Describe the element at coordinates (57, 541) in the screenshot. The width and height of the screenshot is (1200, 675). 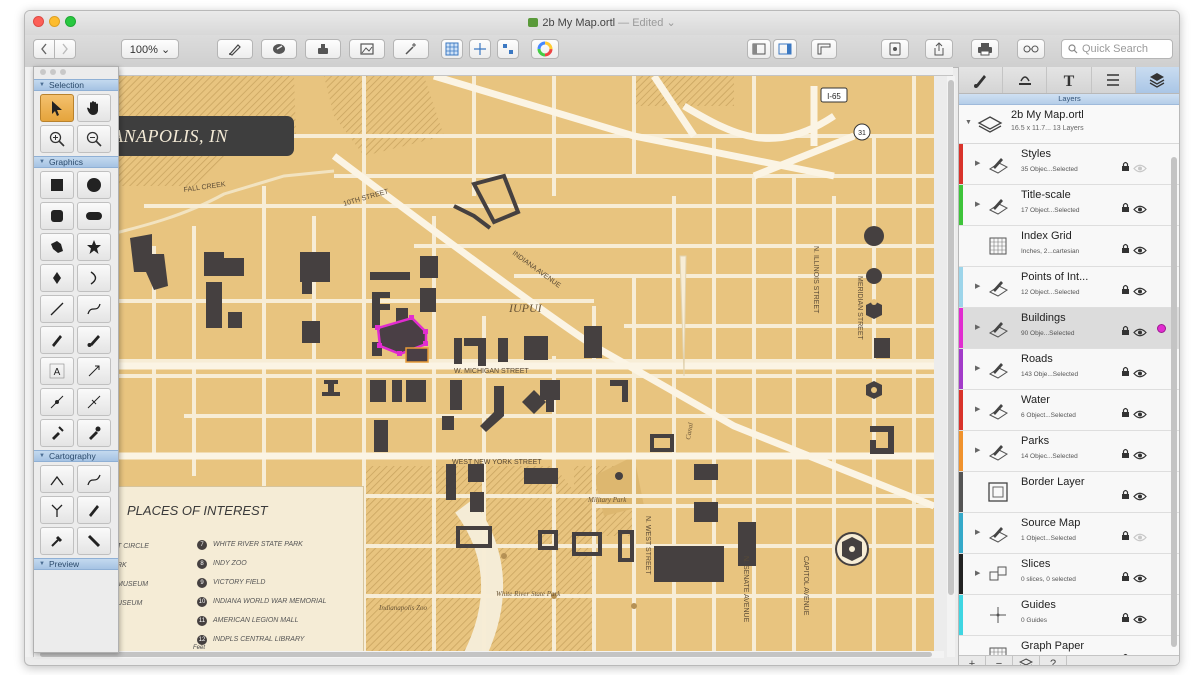
I see `scale-bar-tool` at that location.